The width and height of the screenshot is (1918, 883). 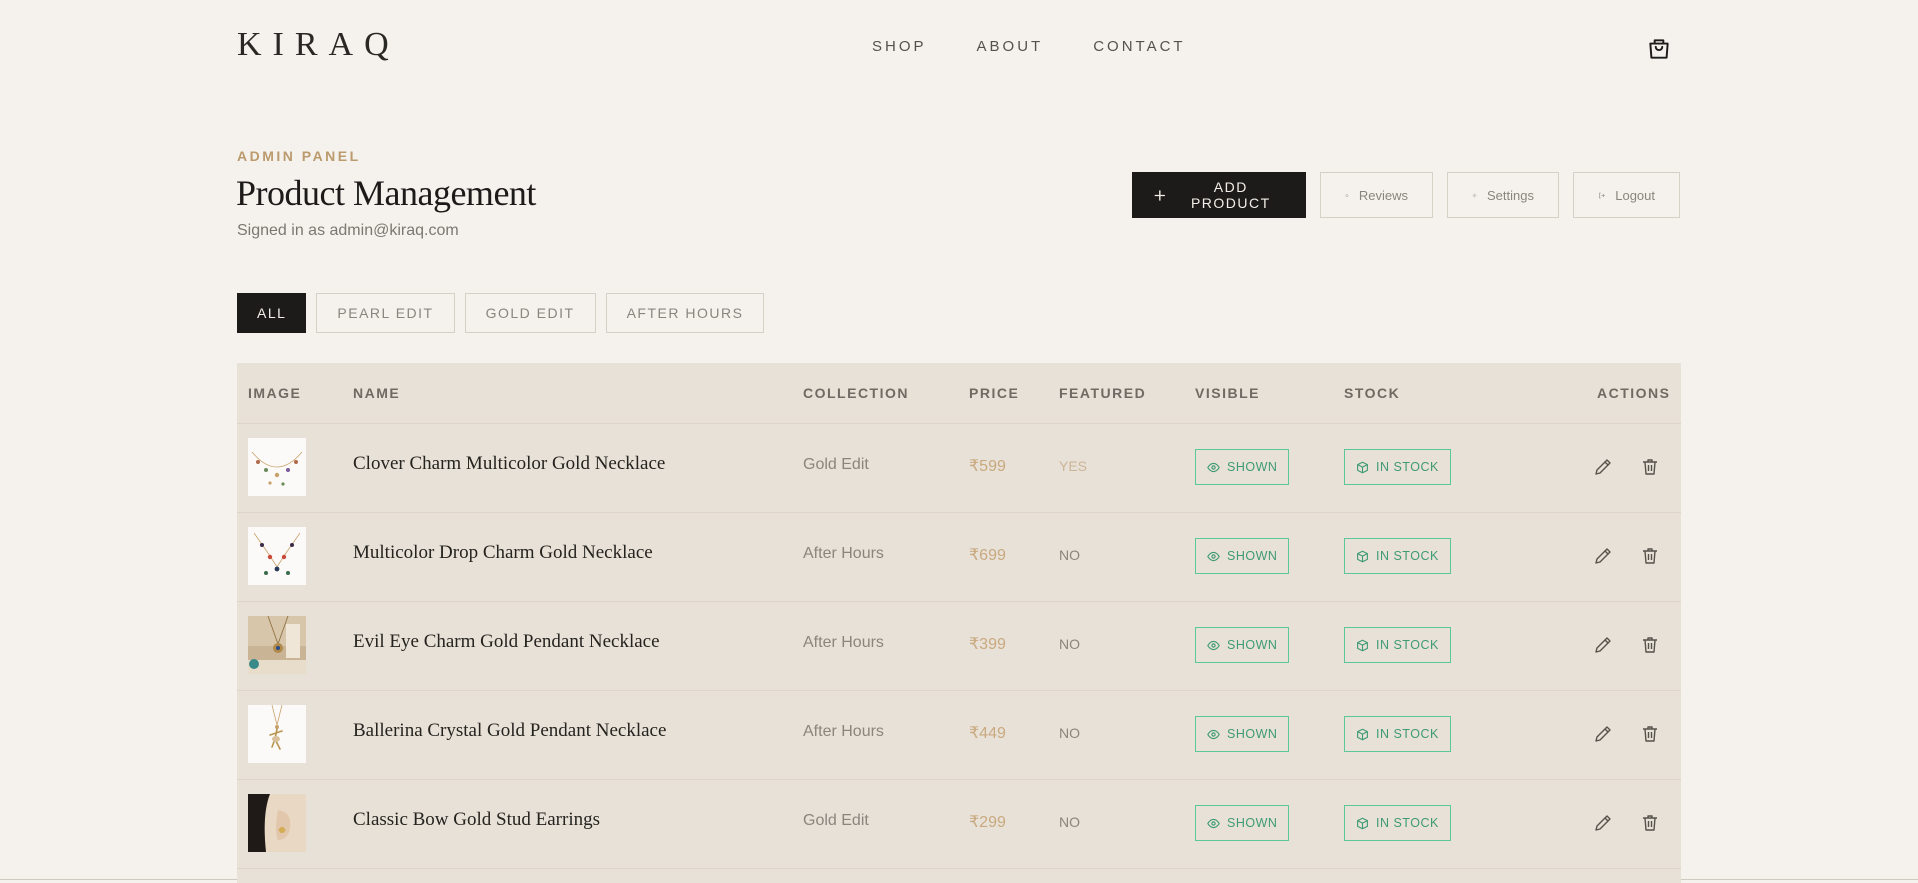 What do you see at coordinates (1510, 195) in the screenshot?
I see `settings-label: Settings` at bounding box center [1510, 195].